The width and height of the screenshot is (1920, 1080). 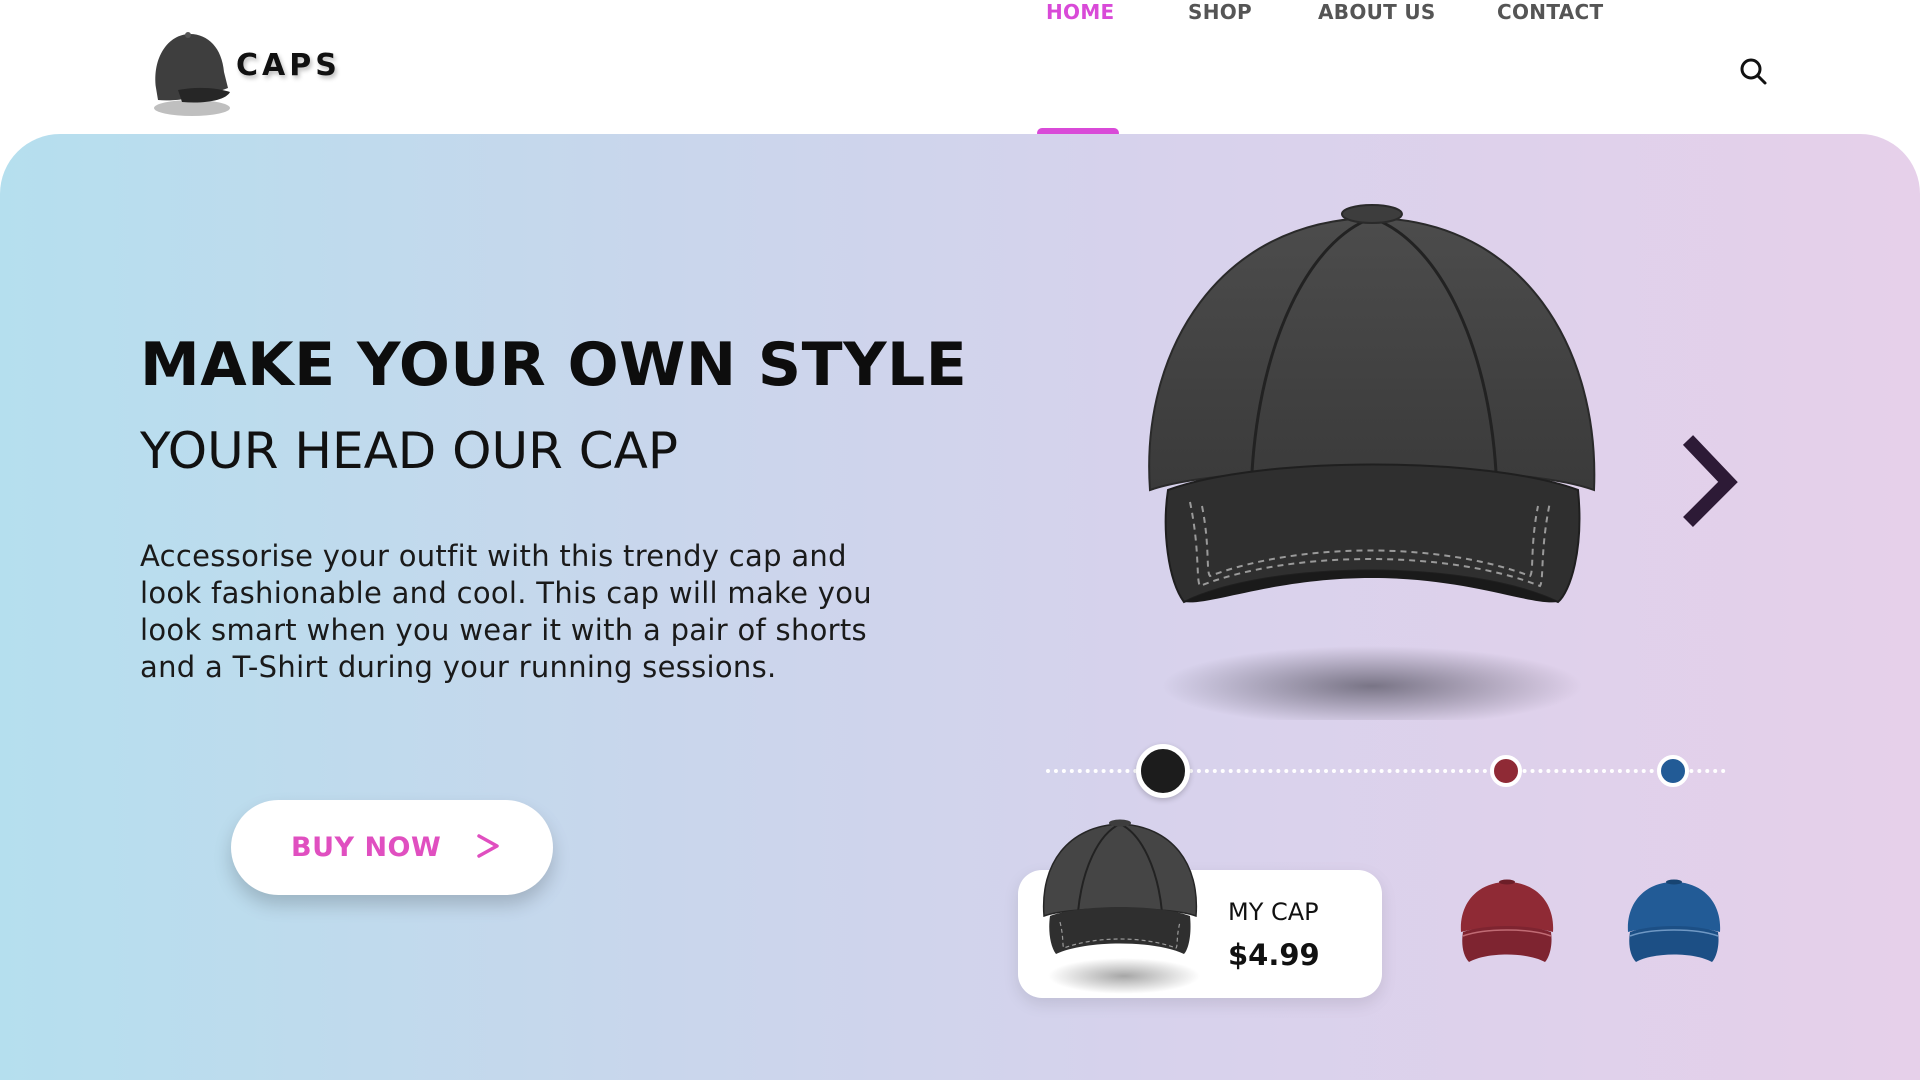 I want to click on brand-logo: CAPS, so click(x=242, y=78).